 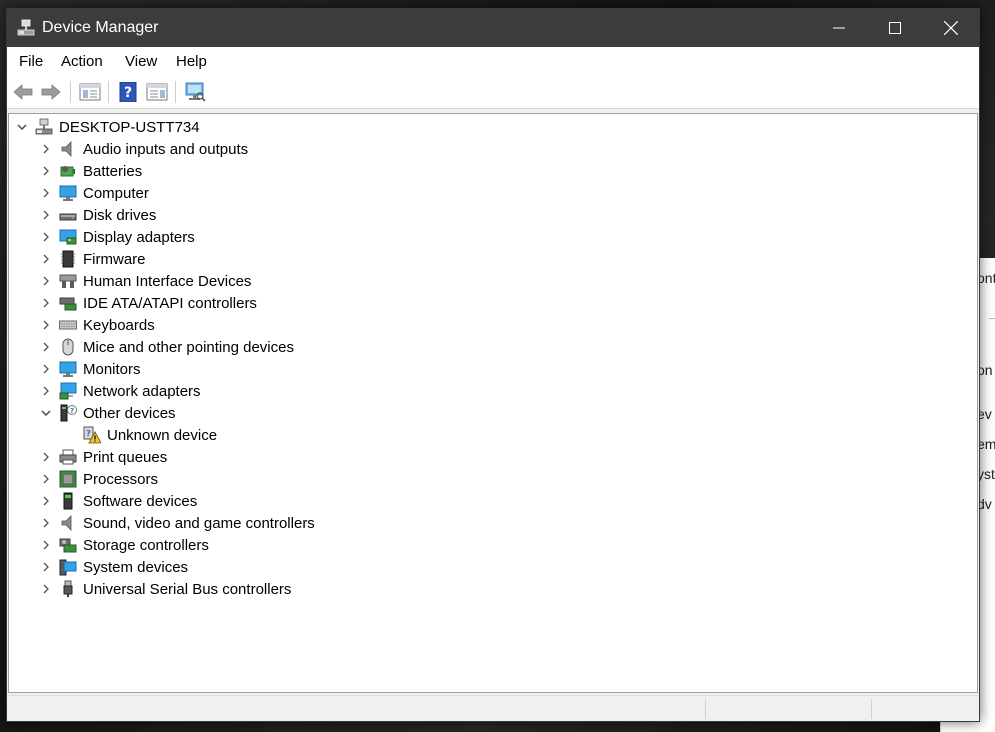 I want to click on tree-item-label: Universal Serial Bus controllers, so click(x=187, y=589).